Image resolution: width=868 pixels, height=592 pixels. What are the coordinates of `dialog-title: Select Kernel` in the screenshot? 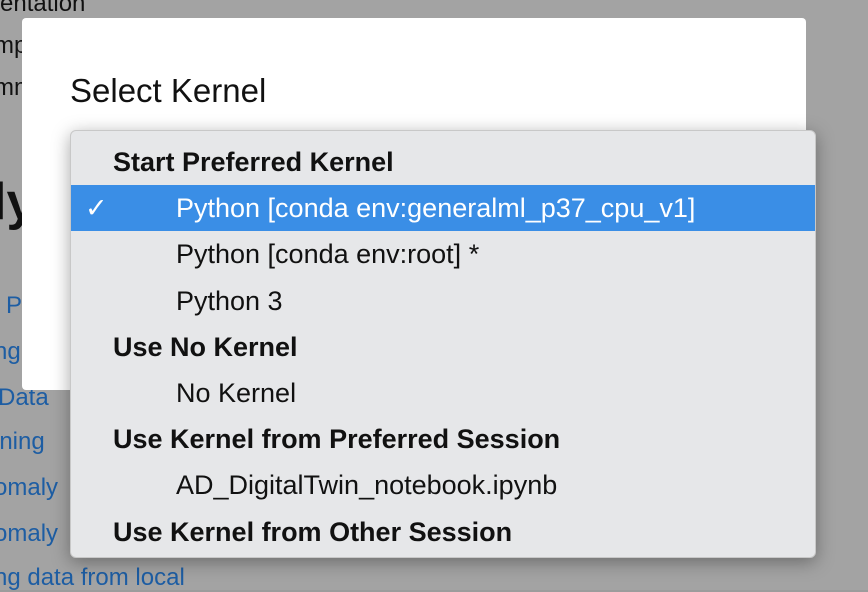 It's located at (168, 90).